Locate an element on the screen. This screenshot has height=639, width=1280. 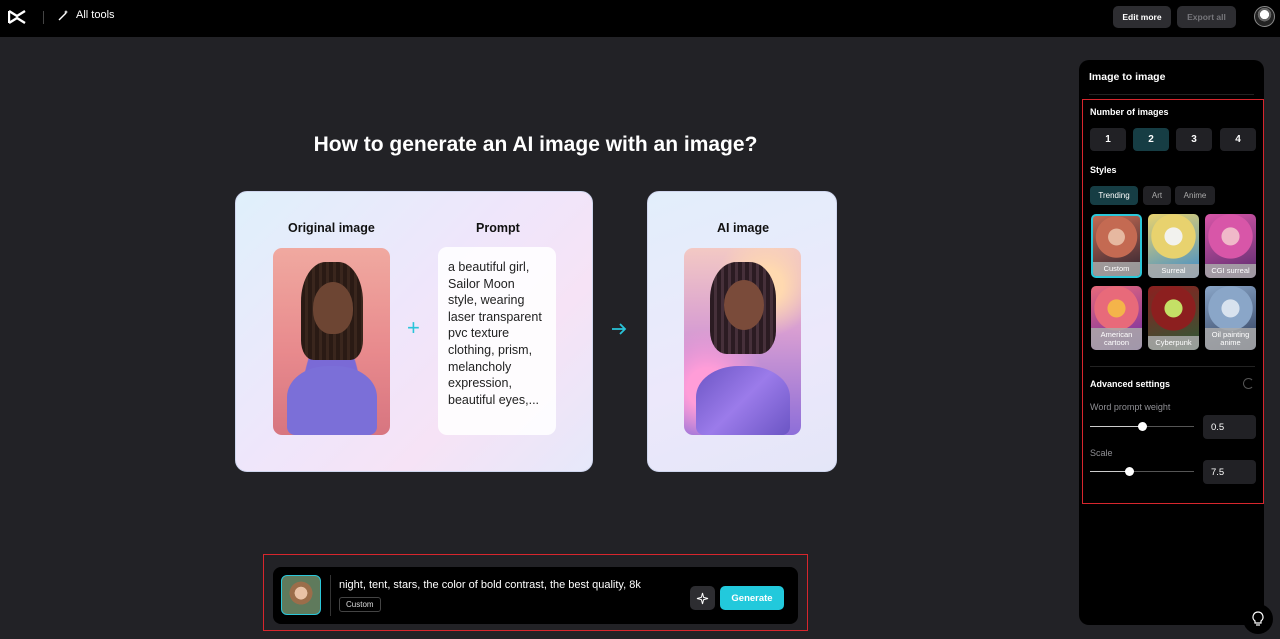
generate-button: Generate is located at coordinates (752, 598).